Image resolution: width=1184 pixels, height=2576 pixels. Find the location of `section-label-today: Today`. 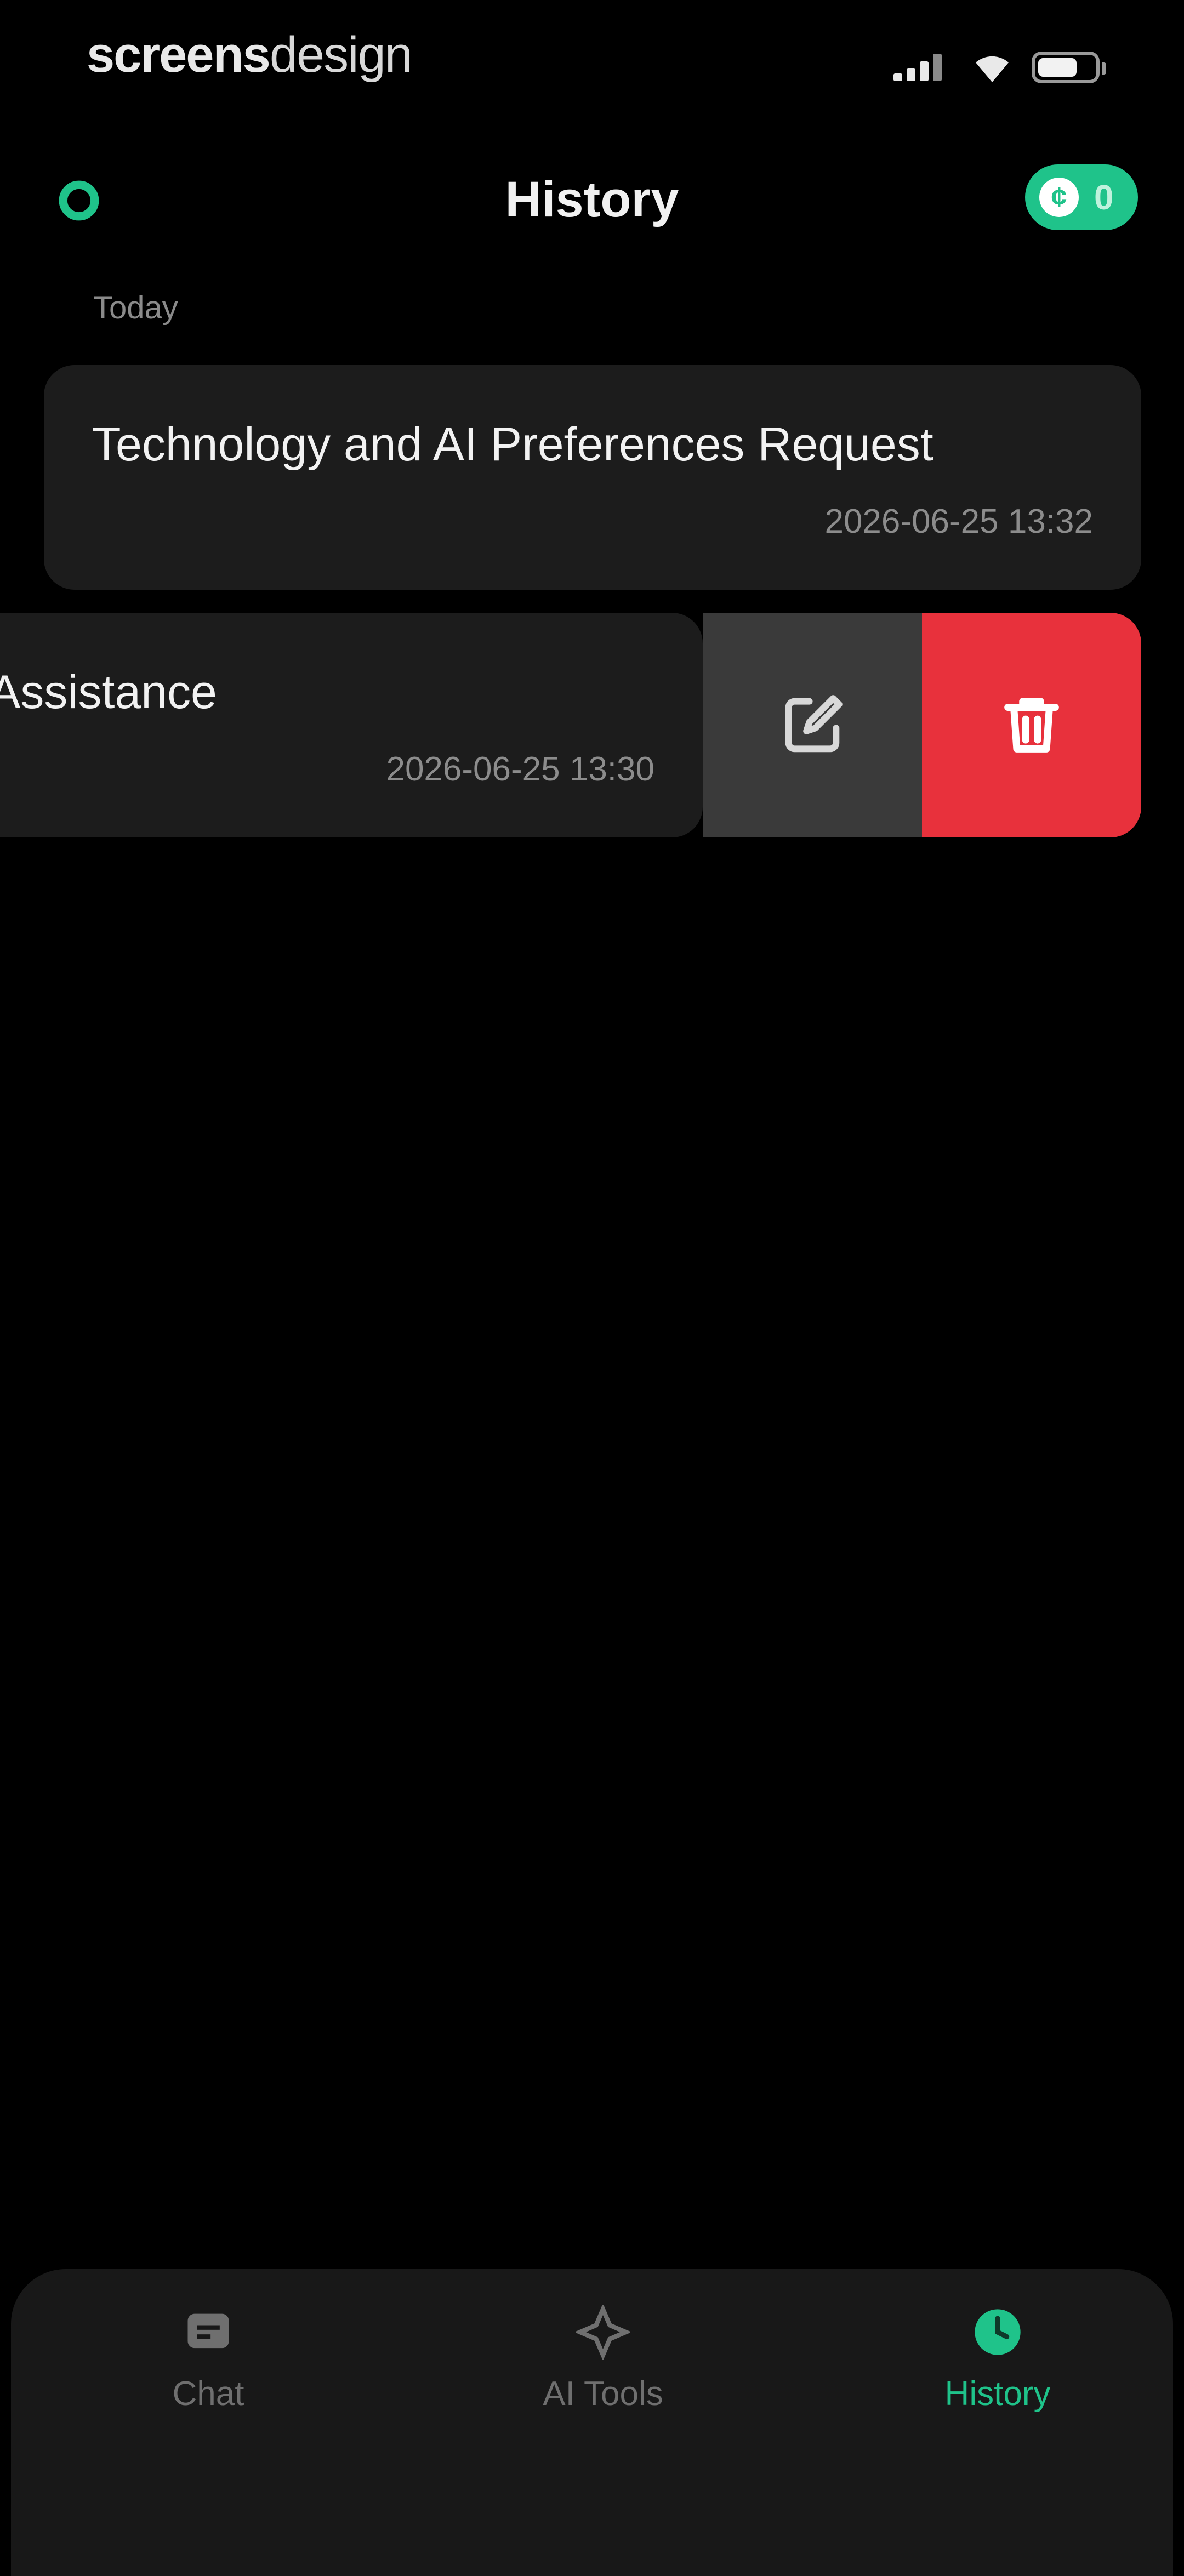

section-label-today: Today is located at coordinates (135, 308).